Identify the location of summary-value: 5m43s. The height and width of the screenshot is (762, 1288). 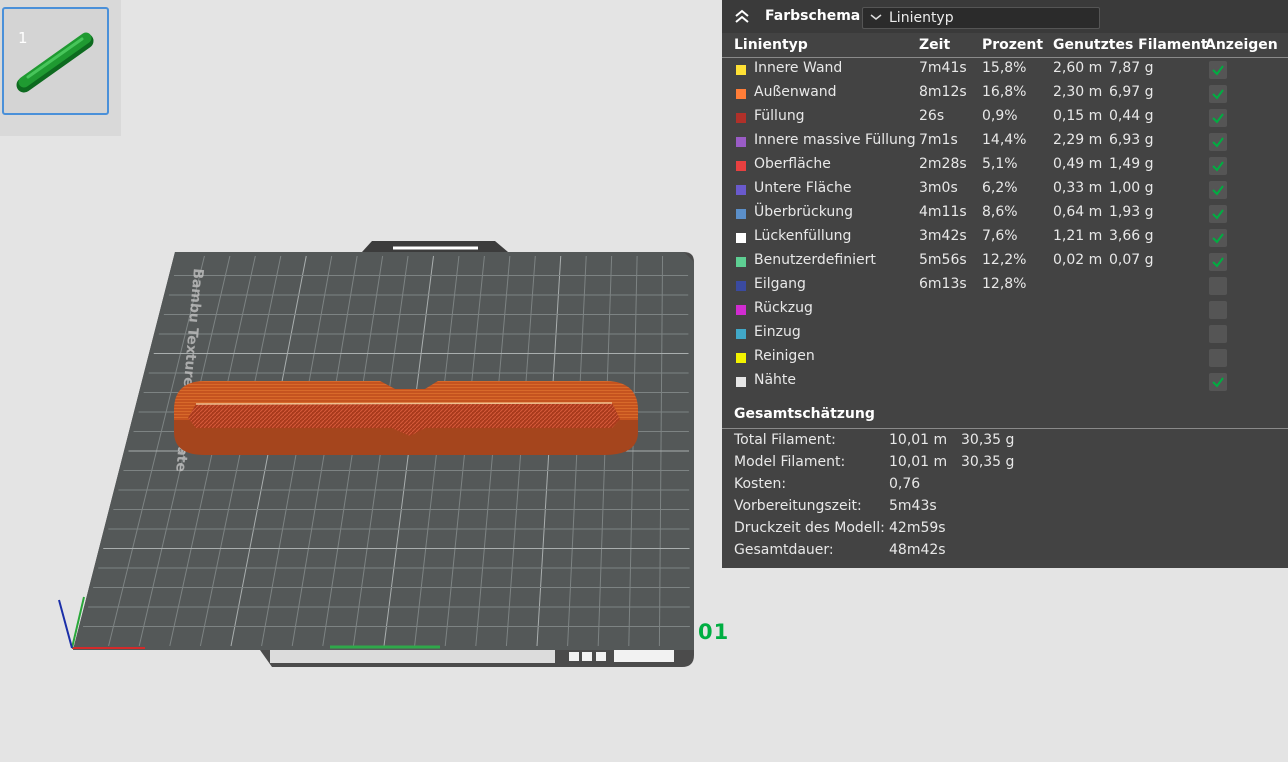
(913, 506).